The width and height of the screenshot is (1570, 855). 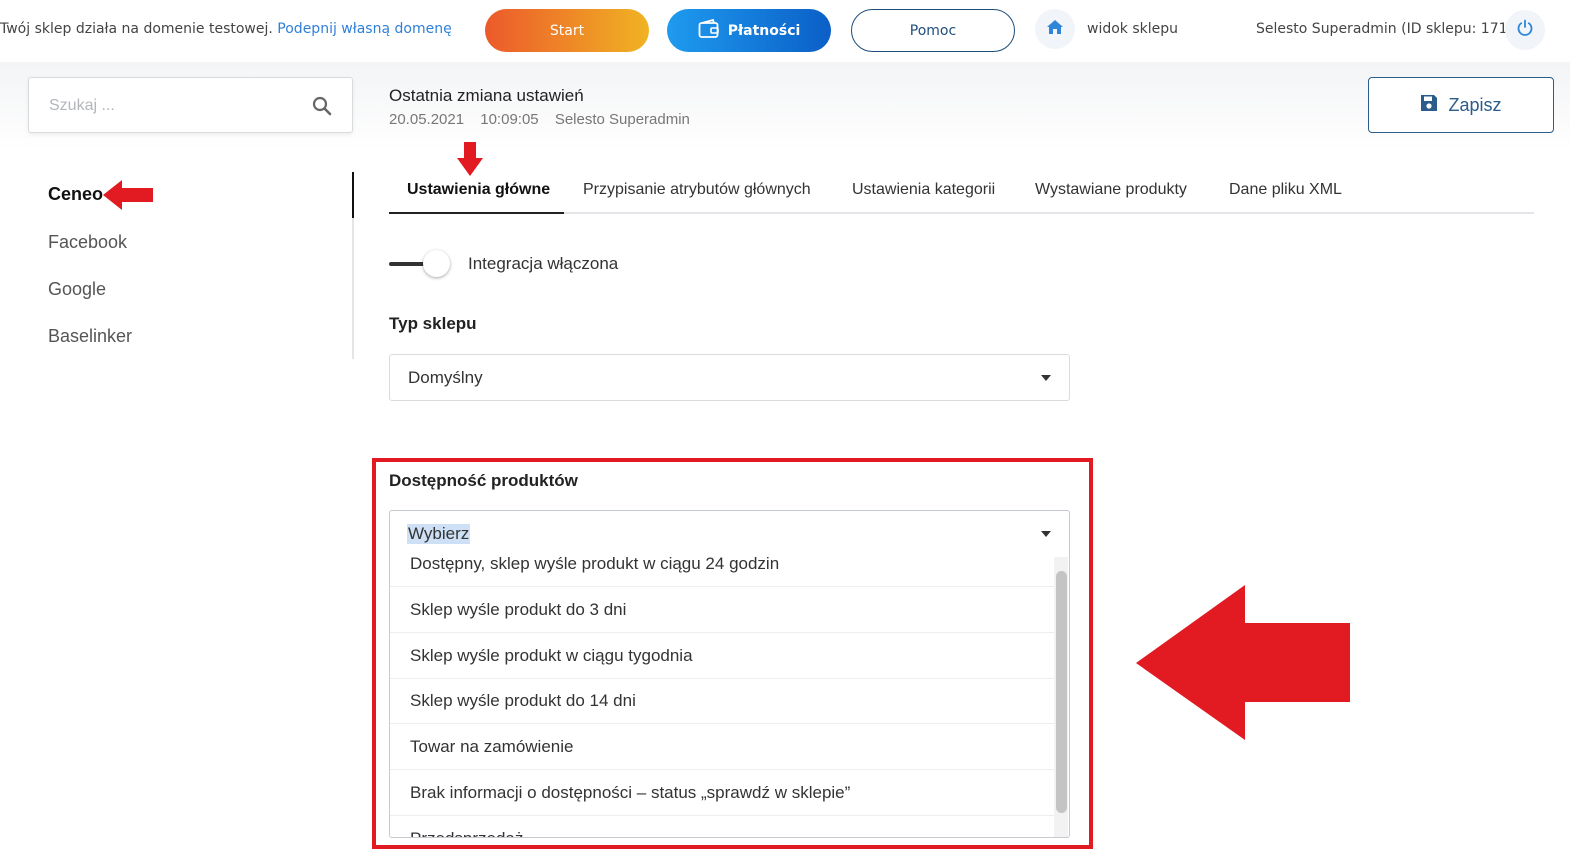 What do you see at coordinates (622, 119) in the screenshot?
I see `last-change-user: Selesto Superadmin` at bounding box center [622, 119].